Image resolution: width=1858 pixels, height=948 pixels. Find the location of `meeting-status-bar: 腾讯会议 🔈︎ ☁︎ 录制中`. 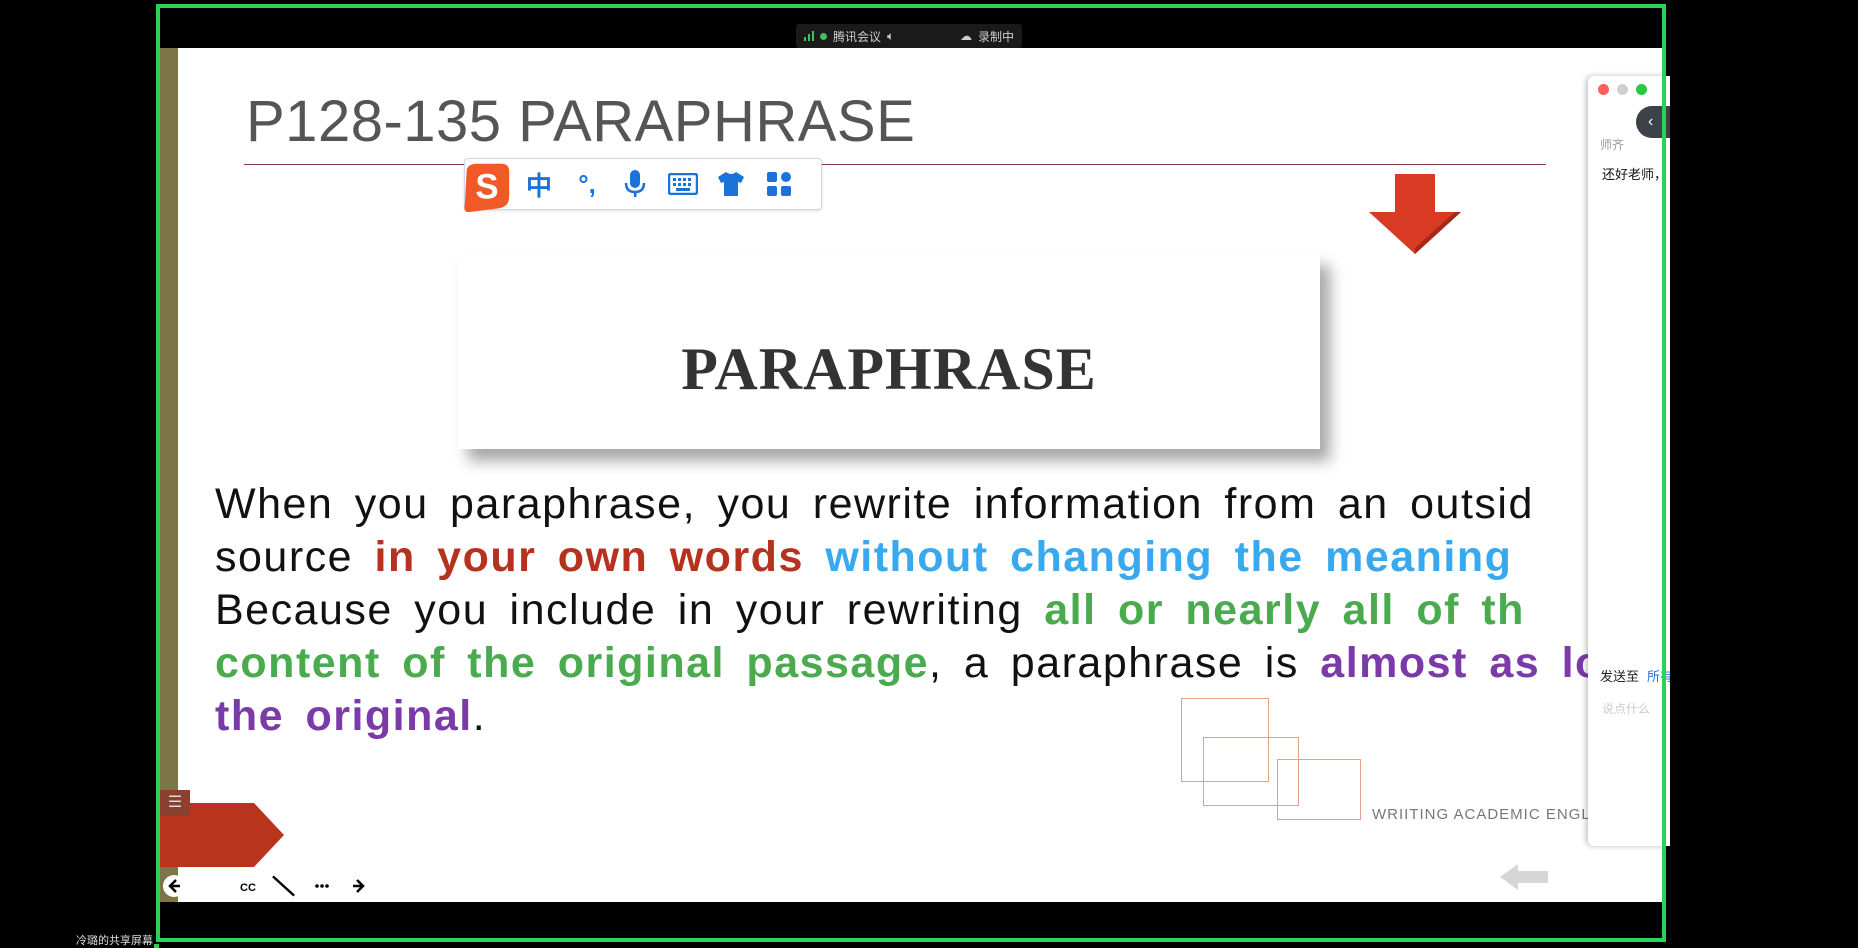

meeting-status-bar: 腾讯会议 🔈︎ ☁︎ 录制中 is located at coordinates (909, 36).